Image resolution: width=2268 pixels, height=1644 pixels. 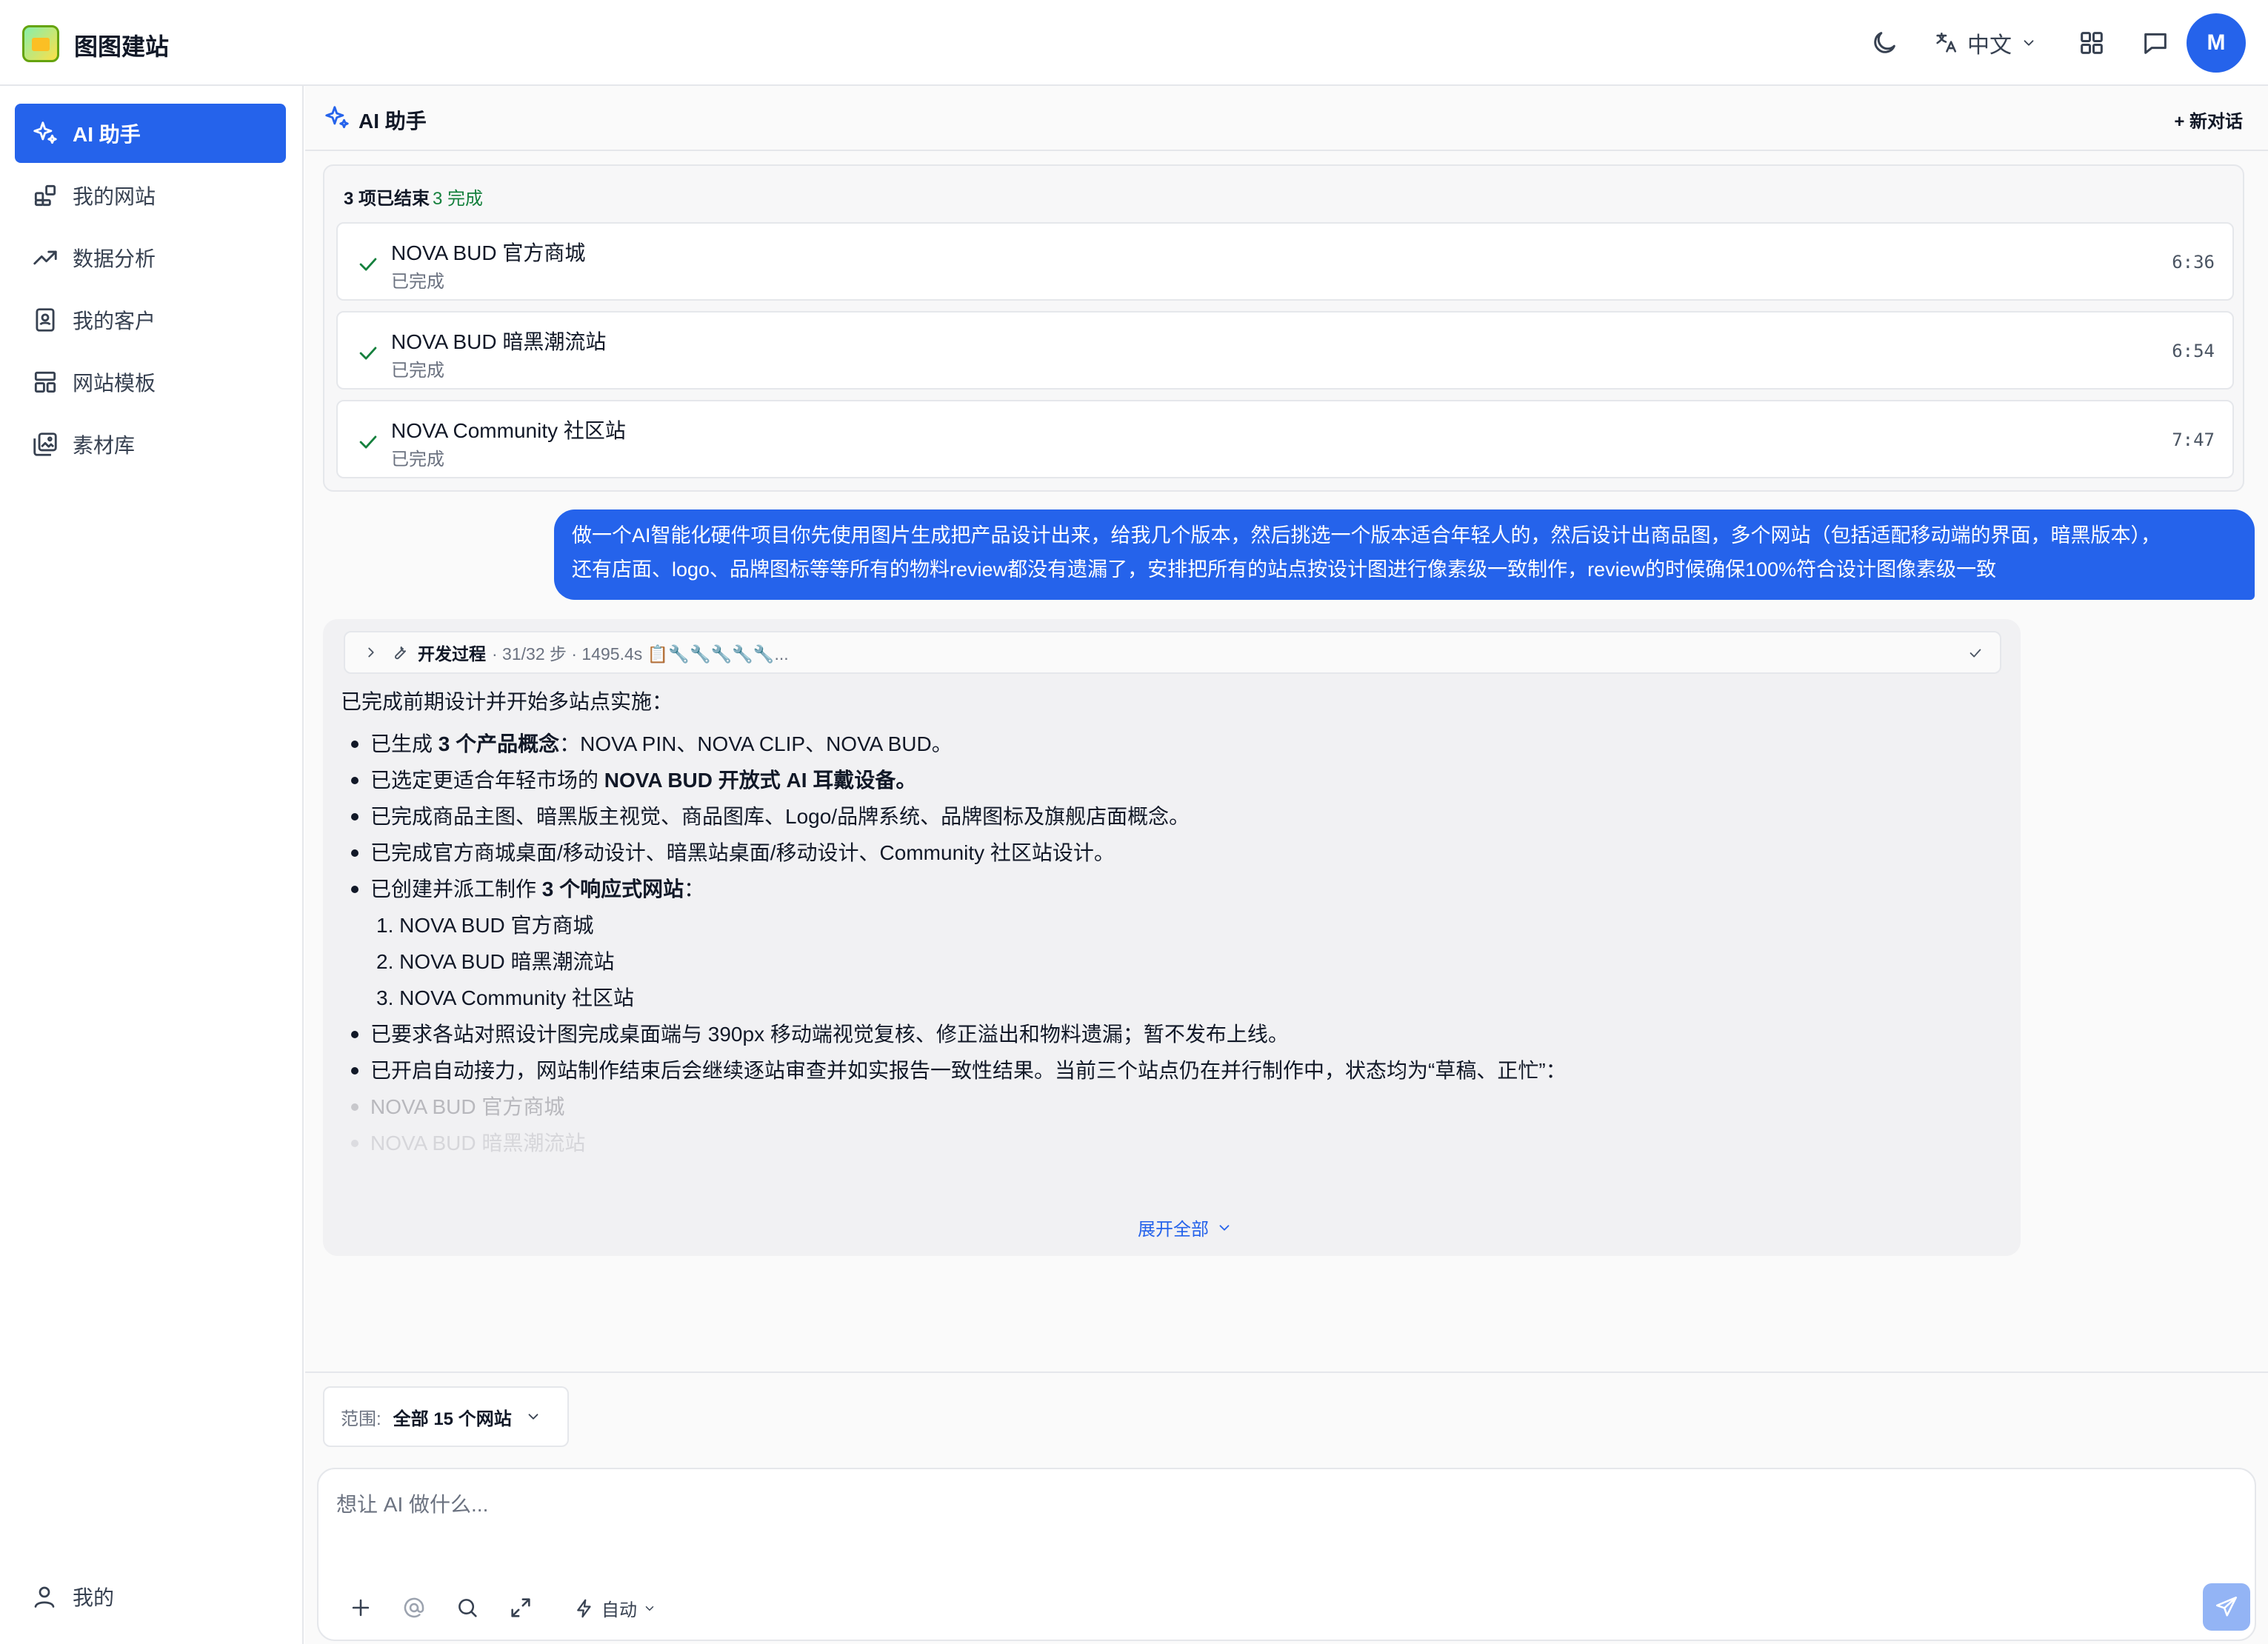 What do you see at coordinates (44, 1597) in the screenshot?
I see `user-icon` at bounding box center [44, 1597].